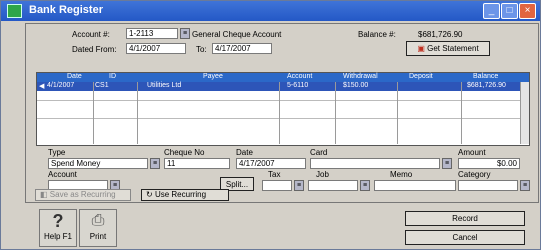  Describe the element at coordinates (156, 48) in the screenshot. I see `dated-from-field: 4/1/2007` at that location.